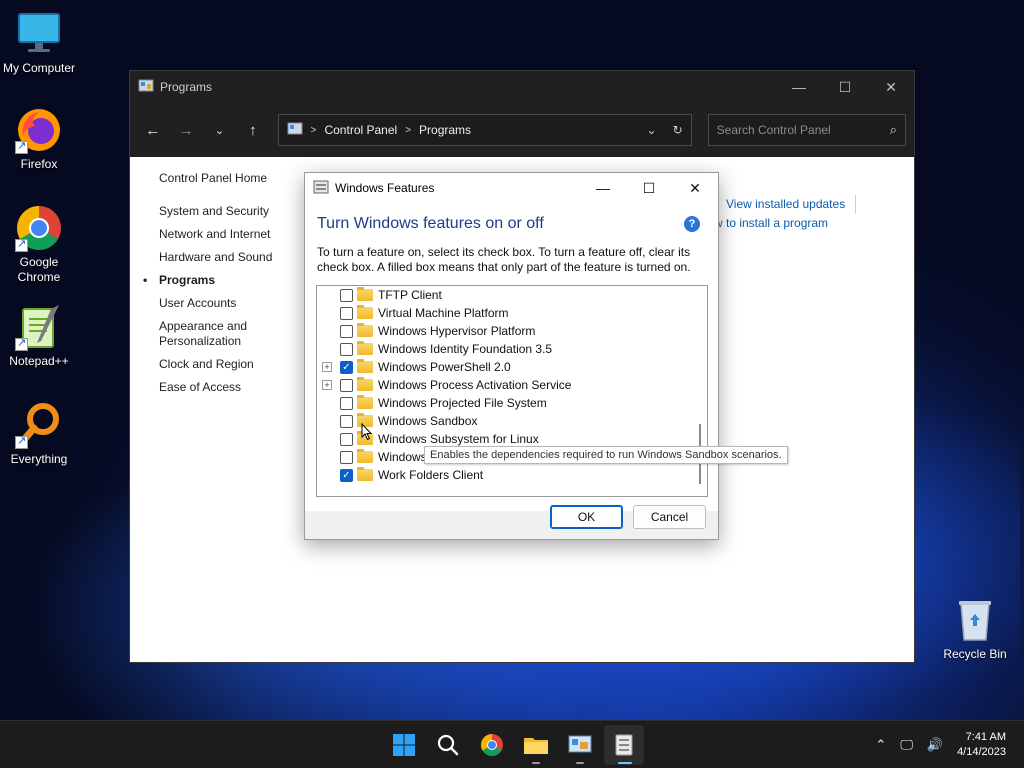 This screenshot has width=1024, height=768. I want to click on taskbar-control-panel, so click(580, 745).